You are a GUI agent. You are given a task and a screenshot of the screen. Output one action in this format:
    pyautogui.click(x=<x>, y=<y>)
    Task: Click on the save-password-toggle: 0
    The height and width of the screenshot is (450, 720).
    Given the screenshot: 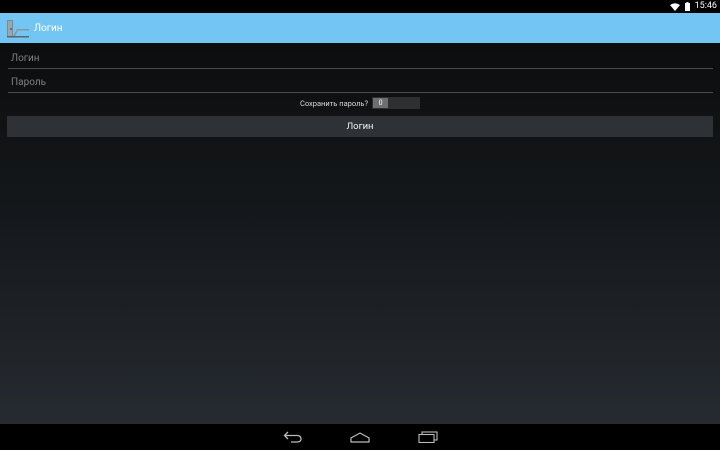 What is the action you would take?
    pyautogui.click(x=396, y=103)
    